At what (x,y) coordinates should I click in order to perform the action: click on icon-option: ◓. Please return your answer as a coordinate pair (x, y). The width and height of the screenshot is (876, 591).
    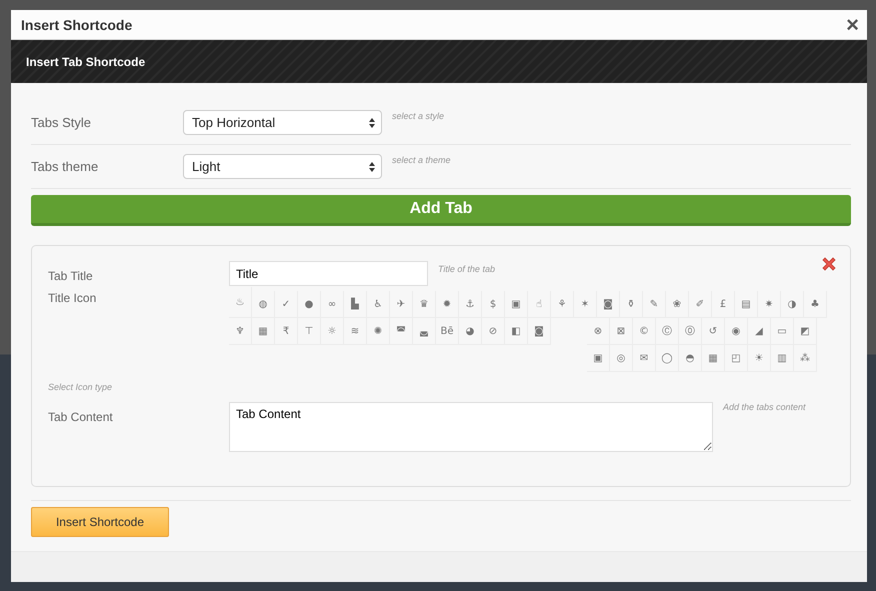
    Looking at the image, I should click on (690, 358).